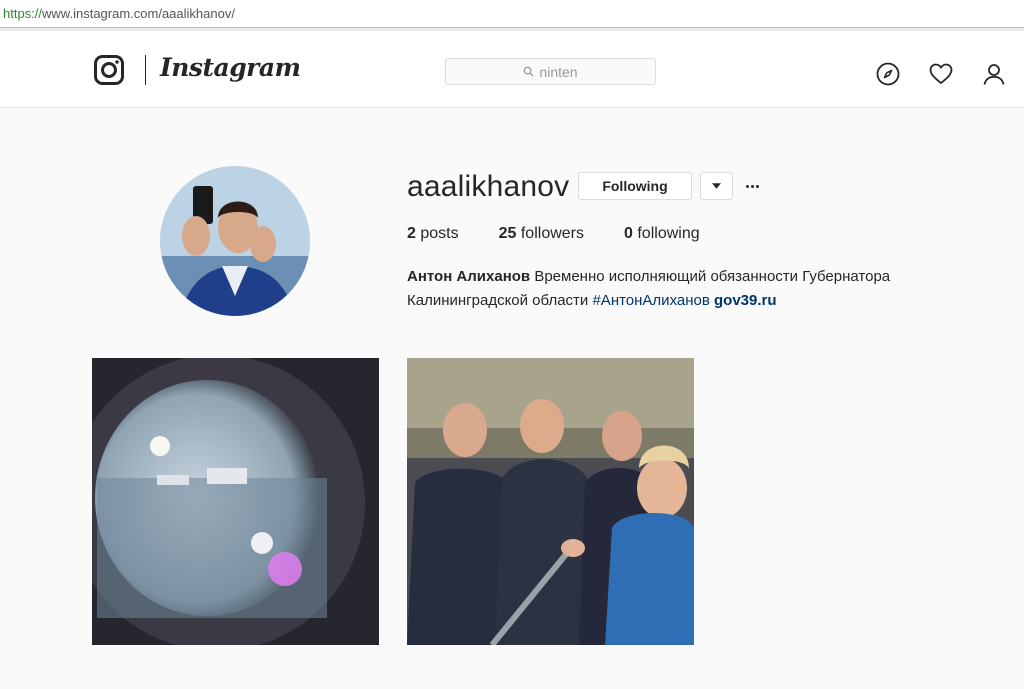  I want to click on url-text: https://www.instagram.com/aaalikhanov/, so click(119, 13).